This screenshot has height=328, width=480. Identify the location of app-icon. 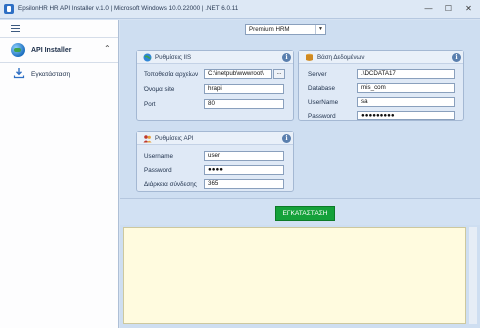
(9, 9).